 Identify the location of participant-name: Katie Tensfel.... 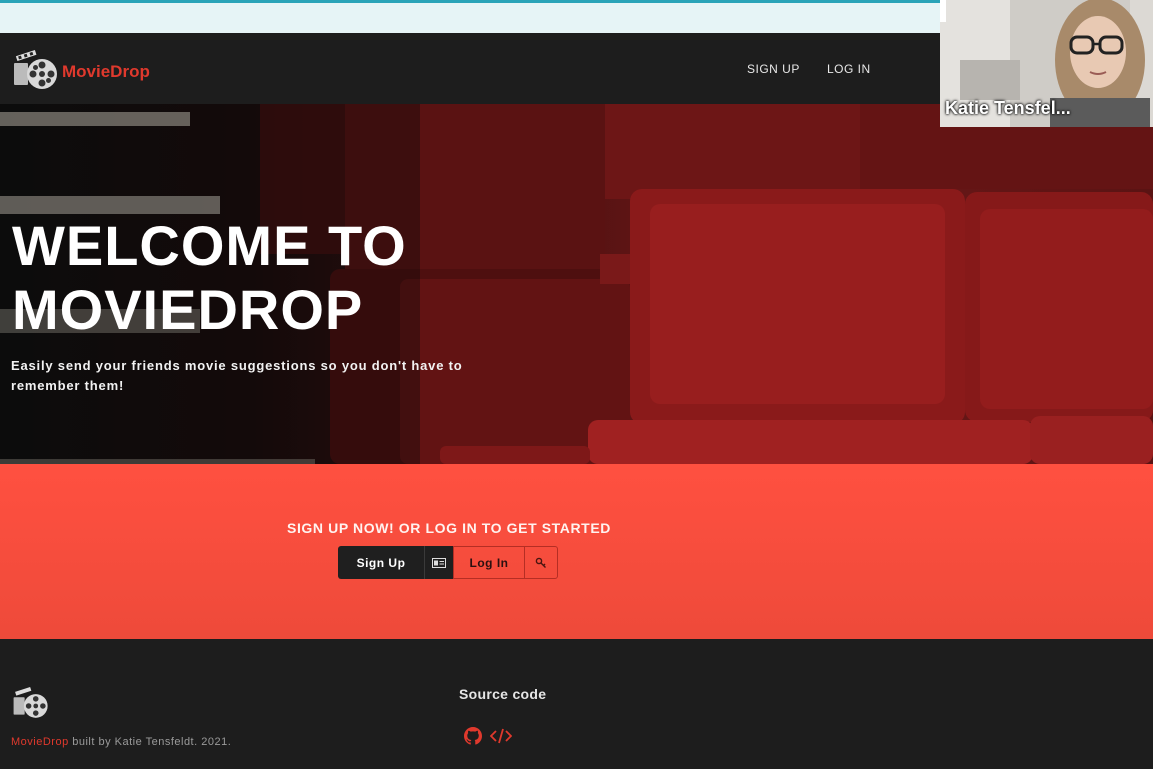
(1008, 108).